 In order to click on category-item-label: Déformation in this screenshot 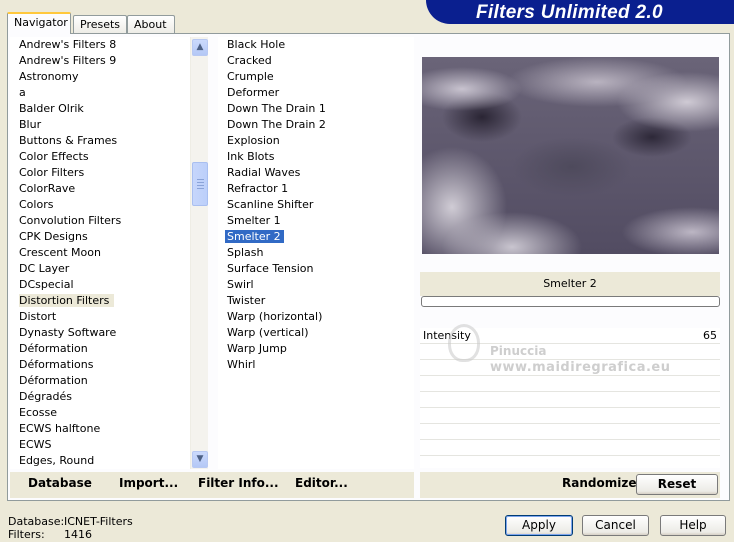, I will do `click(53, 348)`.